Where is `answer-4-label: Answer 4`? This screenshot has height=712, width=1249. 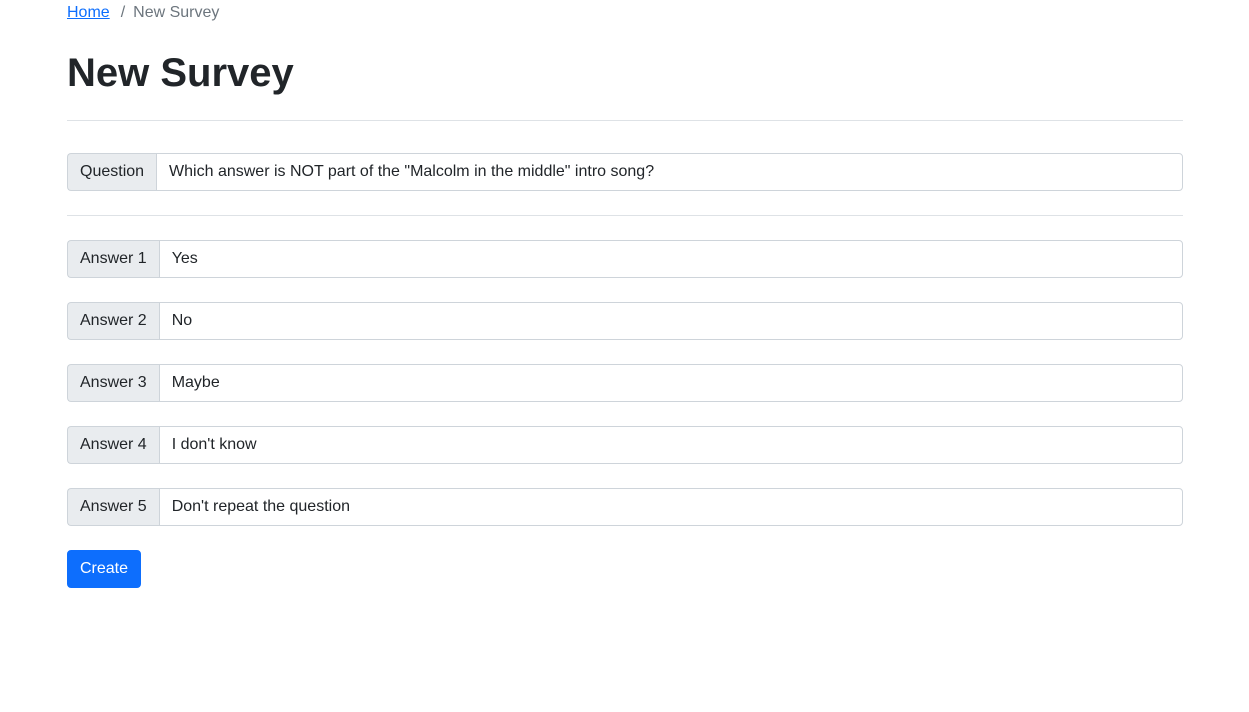 answer-4-label: Answer 4 is located at coordinates (113, 445).